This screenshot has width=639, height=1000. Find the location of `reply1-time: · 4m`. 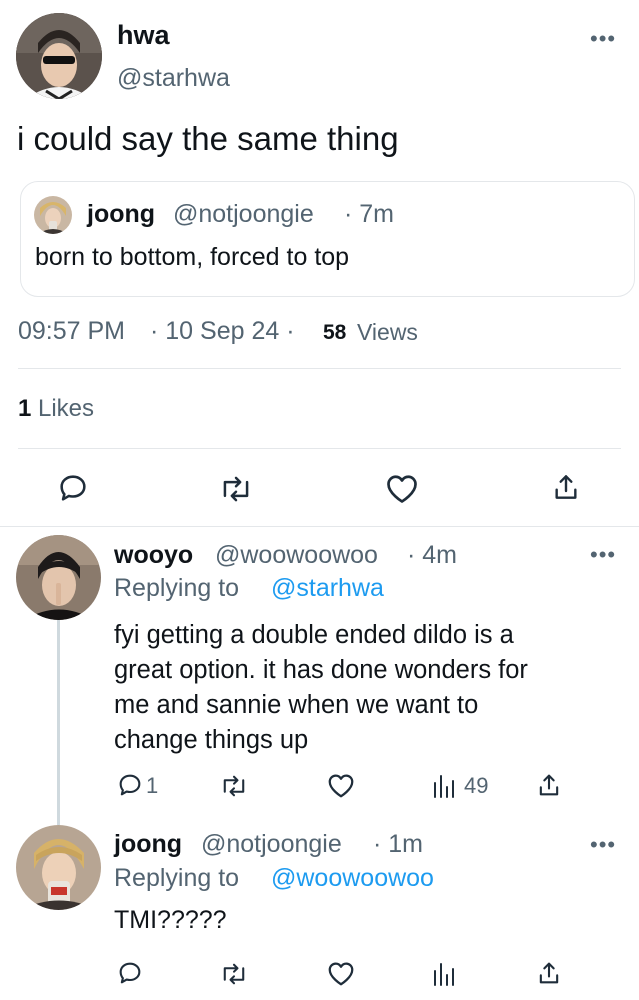

reply1-time: · 4m is located at coordinates (432, 555).